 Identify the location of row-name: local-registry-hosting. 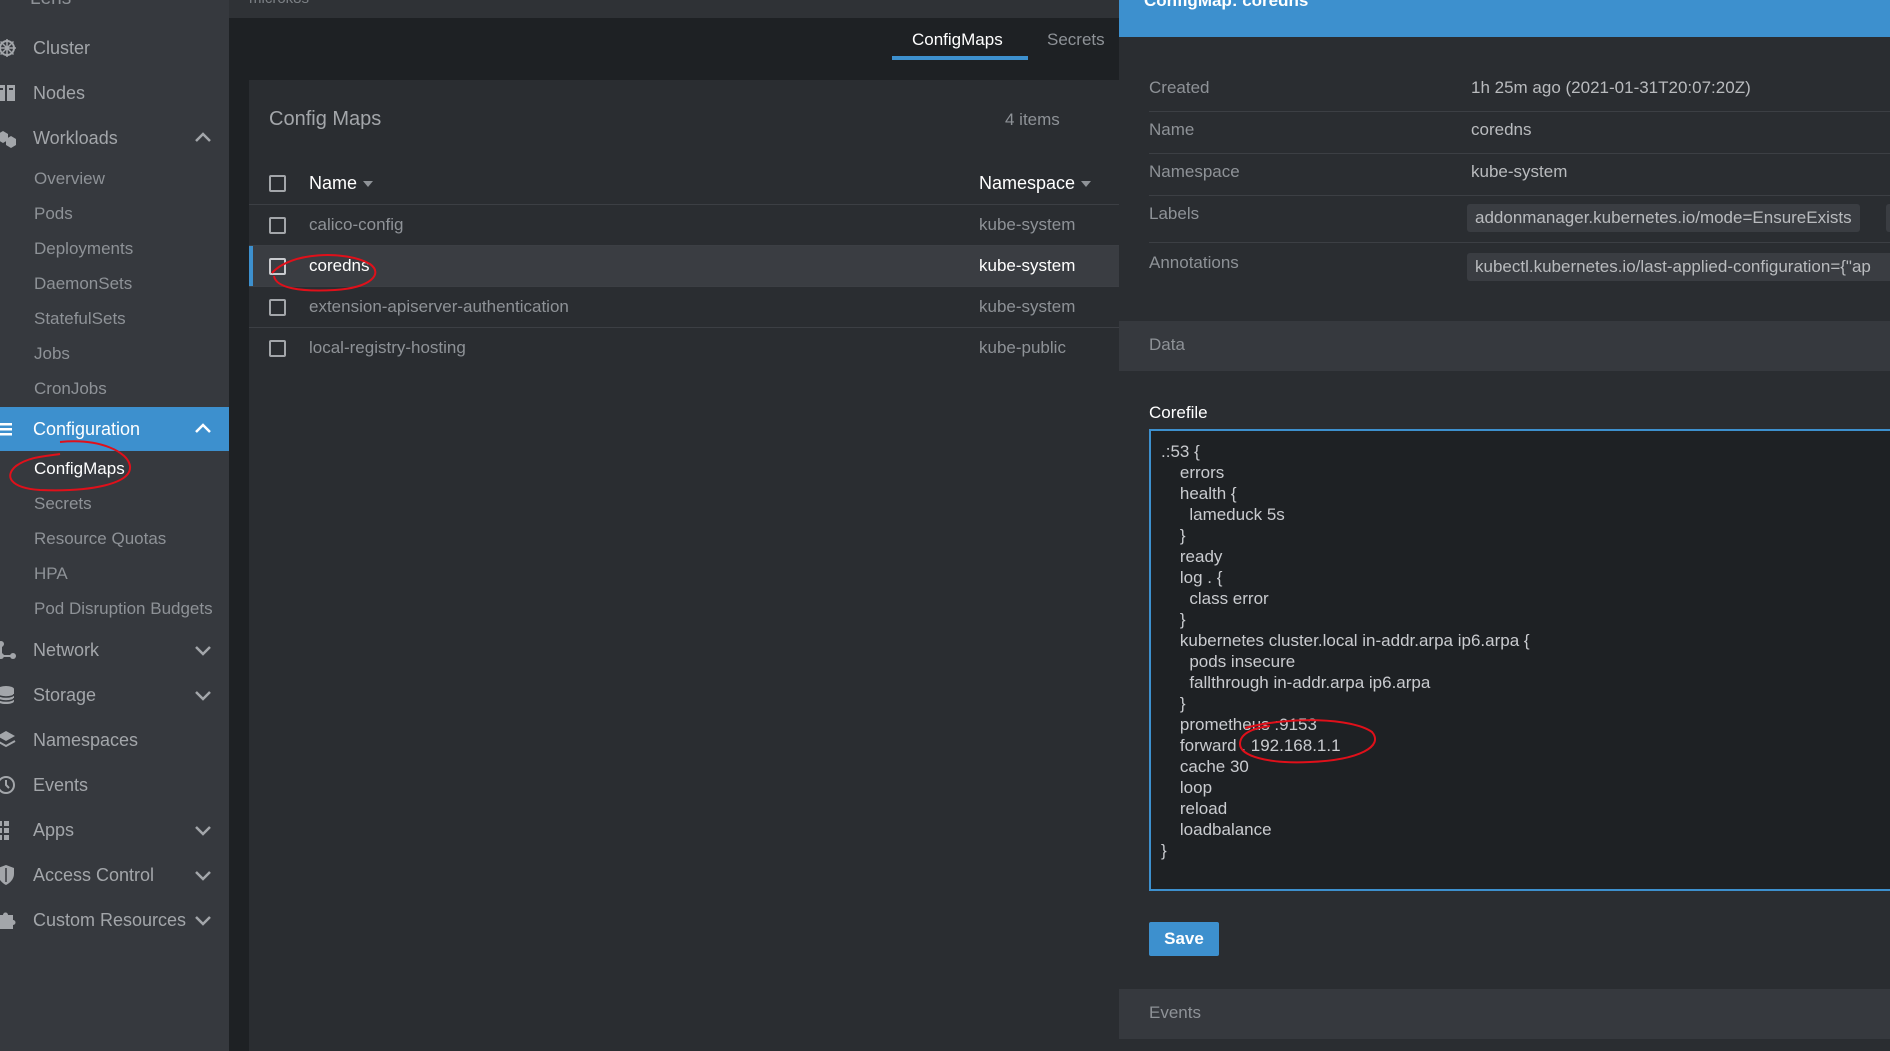
(387, 347).